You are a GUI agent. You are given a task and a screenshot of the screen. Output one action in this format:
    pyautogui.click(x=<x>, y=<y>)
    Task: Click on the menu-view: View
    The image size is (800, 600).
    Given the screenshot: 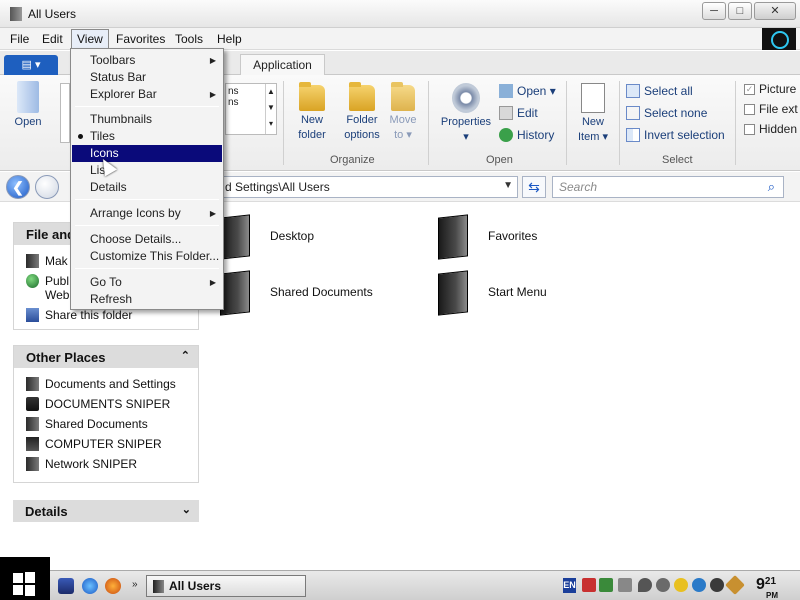 What is the action you would take?
    pyautogui.click(x=90, y=39)
    